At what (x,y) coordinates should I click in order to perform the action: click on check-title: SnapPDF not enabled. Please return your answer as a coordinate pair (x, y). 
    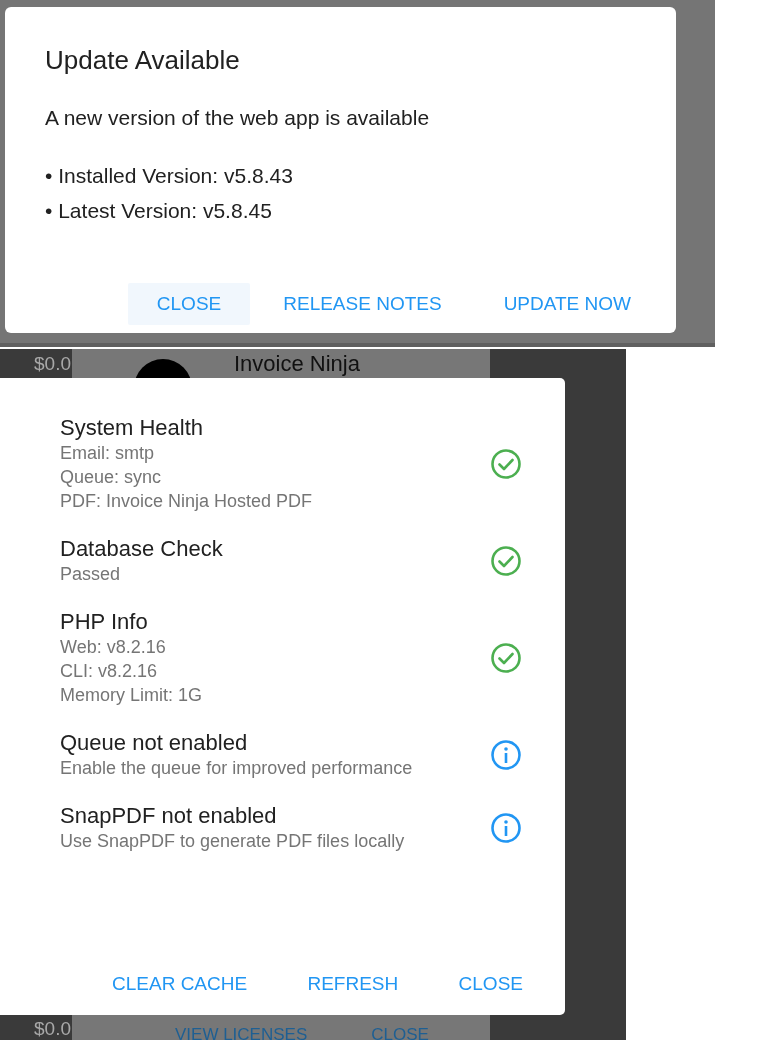
    Looking at the image, I should click on (169, 815).